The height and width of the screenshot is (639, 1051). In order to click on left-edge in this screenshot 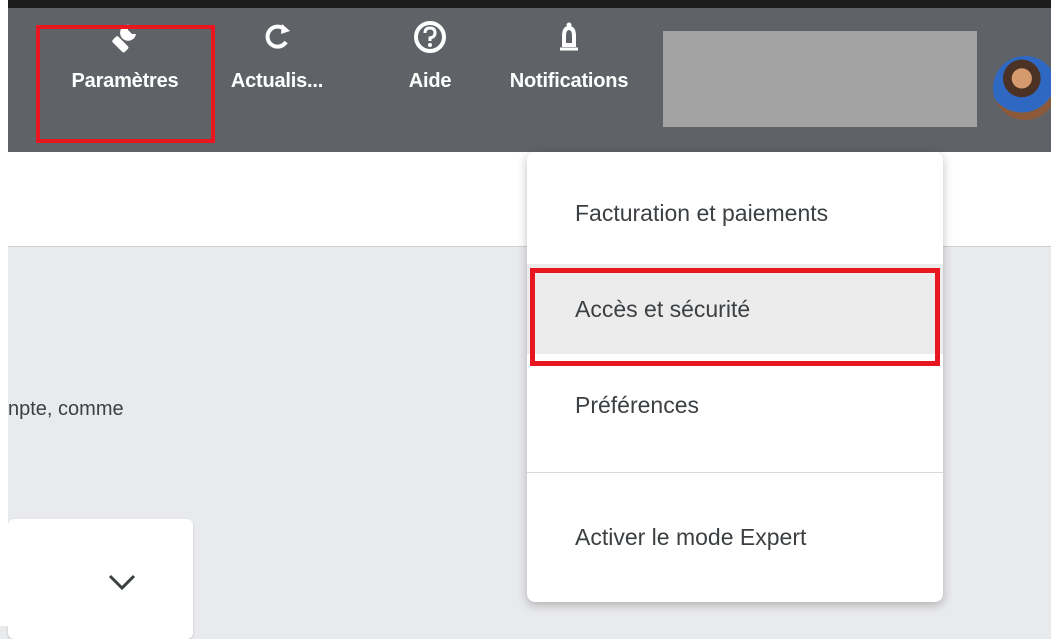, I will do `click(4, 313)`.